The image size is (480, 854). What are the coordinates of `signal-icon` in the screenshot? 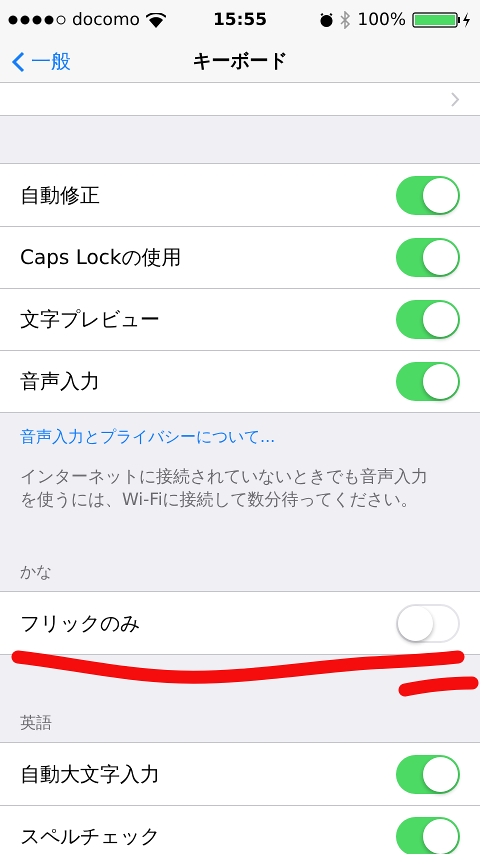 It's located at (37, 20).